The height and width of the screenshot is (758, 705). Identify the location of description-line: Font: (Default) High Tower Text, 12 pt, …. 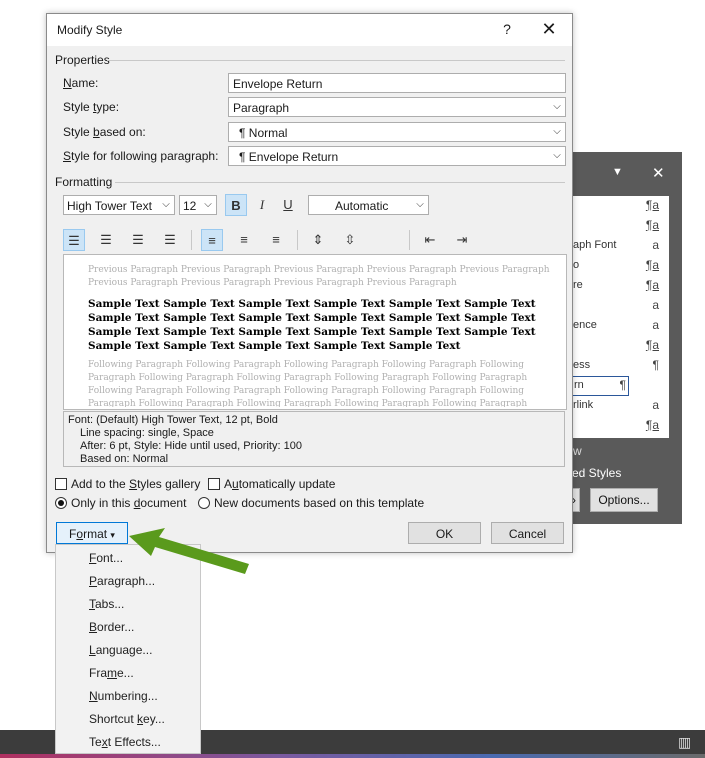
(173, 420).